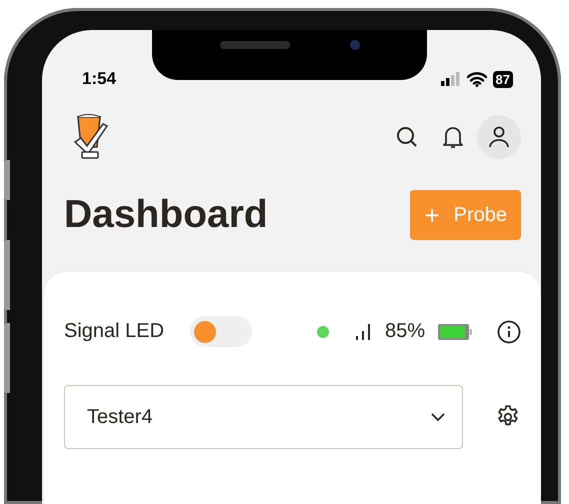 This screenshot has height=504, width=569. What do you see at coordinates (455, 331) in the screenshot?
I see `battery-full-icon` at bounding box center [455, 331].